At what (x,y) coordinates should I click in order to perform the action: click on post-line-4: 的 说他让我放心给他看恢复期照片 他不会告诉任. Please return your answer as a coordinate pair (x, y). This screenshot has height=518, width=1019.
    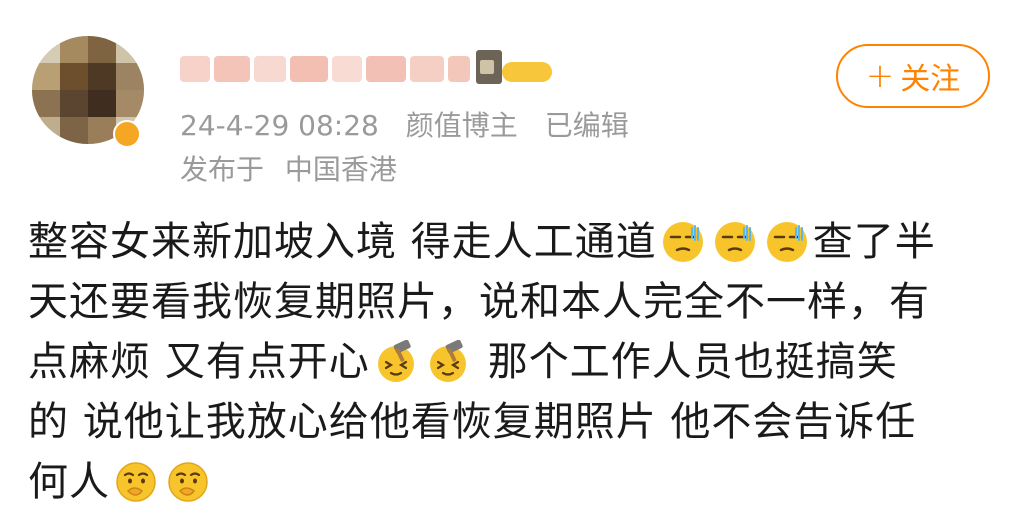
    Looking at the image, I should click on (513, 422).